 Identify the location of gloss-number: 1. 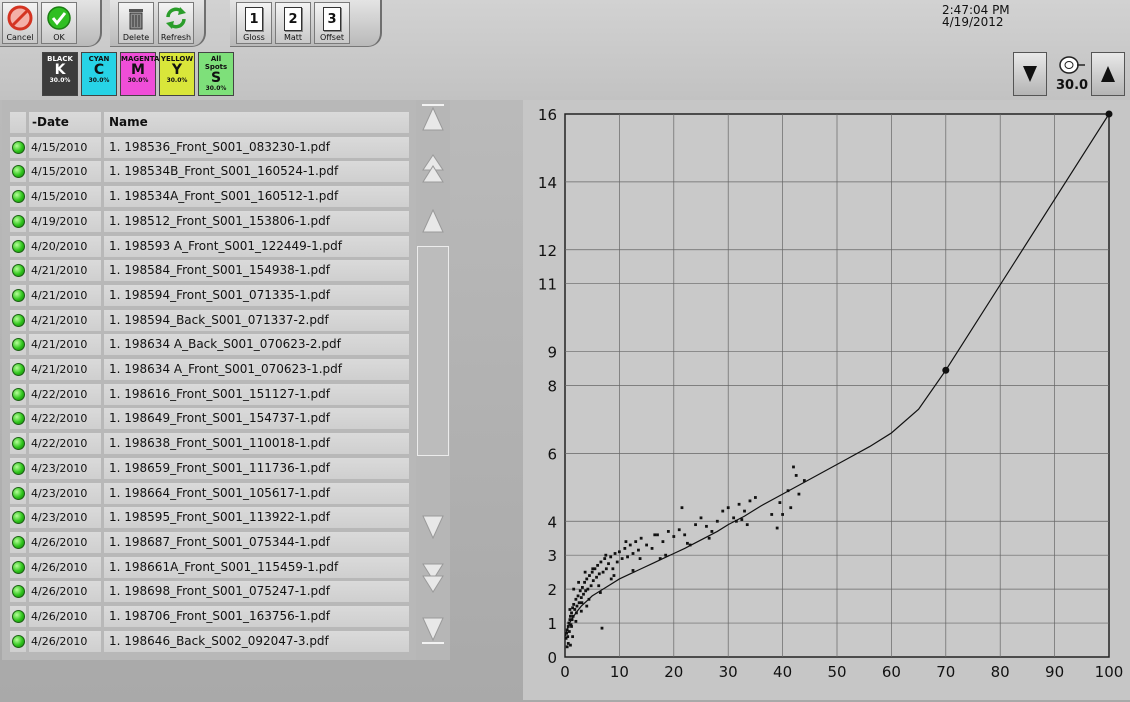
(254, 19).